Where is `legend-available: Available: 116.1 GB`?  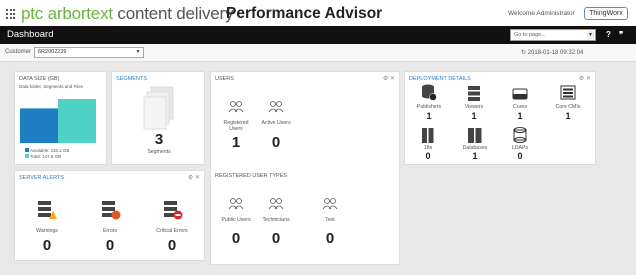
legend-available: Available: 116.1 GB is located at coordinates (47, 150).